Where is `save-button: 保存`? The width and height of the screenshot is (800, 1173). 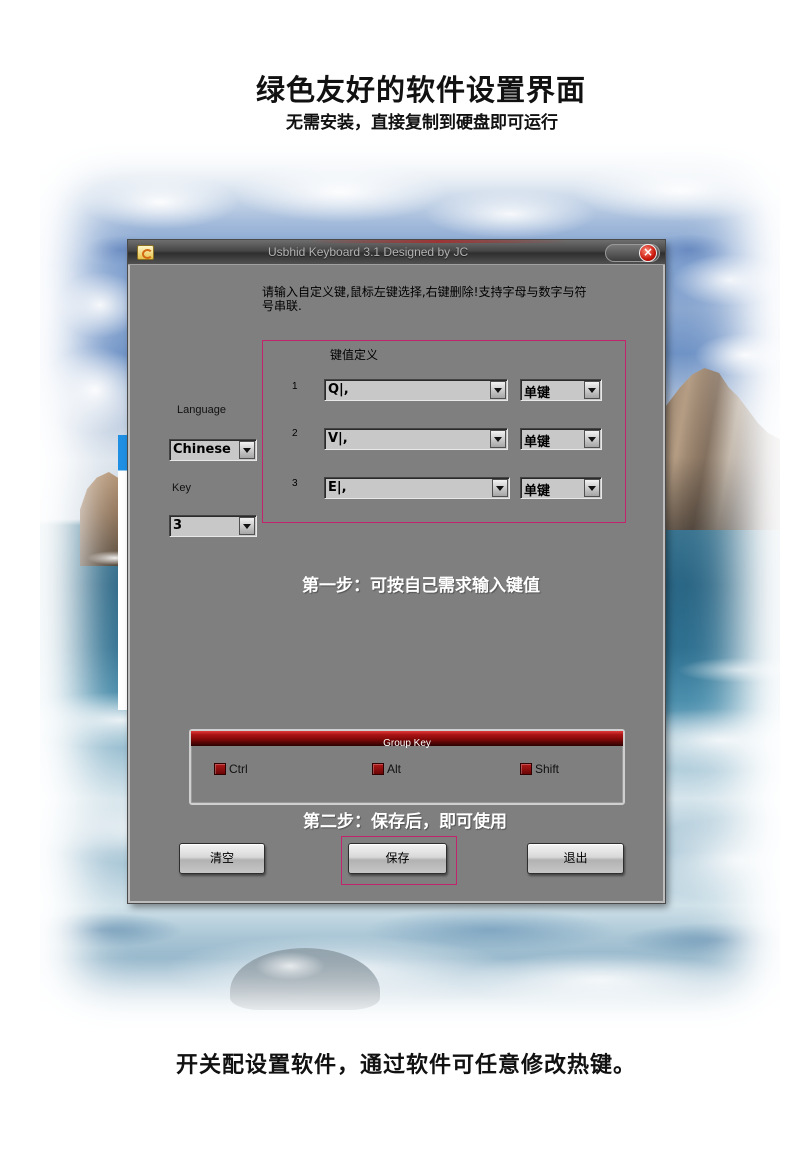 save-button: 保存 is located at coordinates (397, 858).